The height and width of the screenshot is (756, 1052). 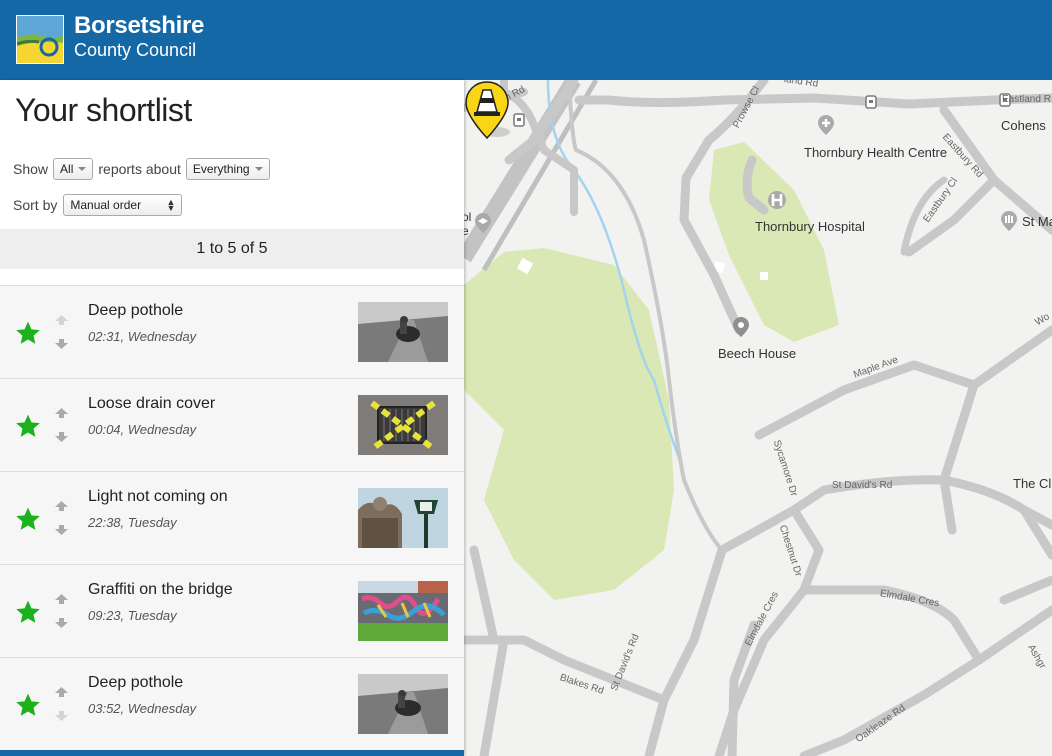 What do you see at coordinates (468, 217) in the screenshot?
I see `place-label-ol: ol` at bounding box center [468, 217].